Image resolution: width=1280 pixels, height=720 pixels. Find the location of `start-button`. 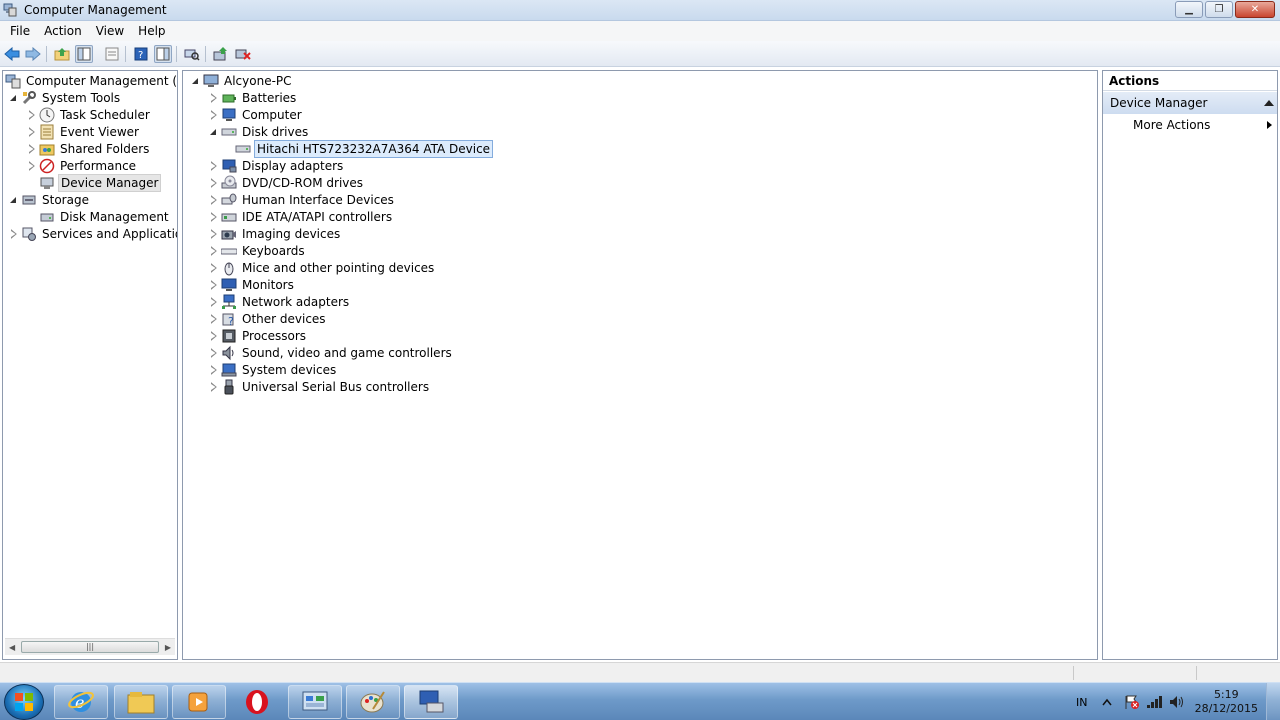

start-button is located at coordinates (24, 702).